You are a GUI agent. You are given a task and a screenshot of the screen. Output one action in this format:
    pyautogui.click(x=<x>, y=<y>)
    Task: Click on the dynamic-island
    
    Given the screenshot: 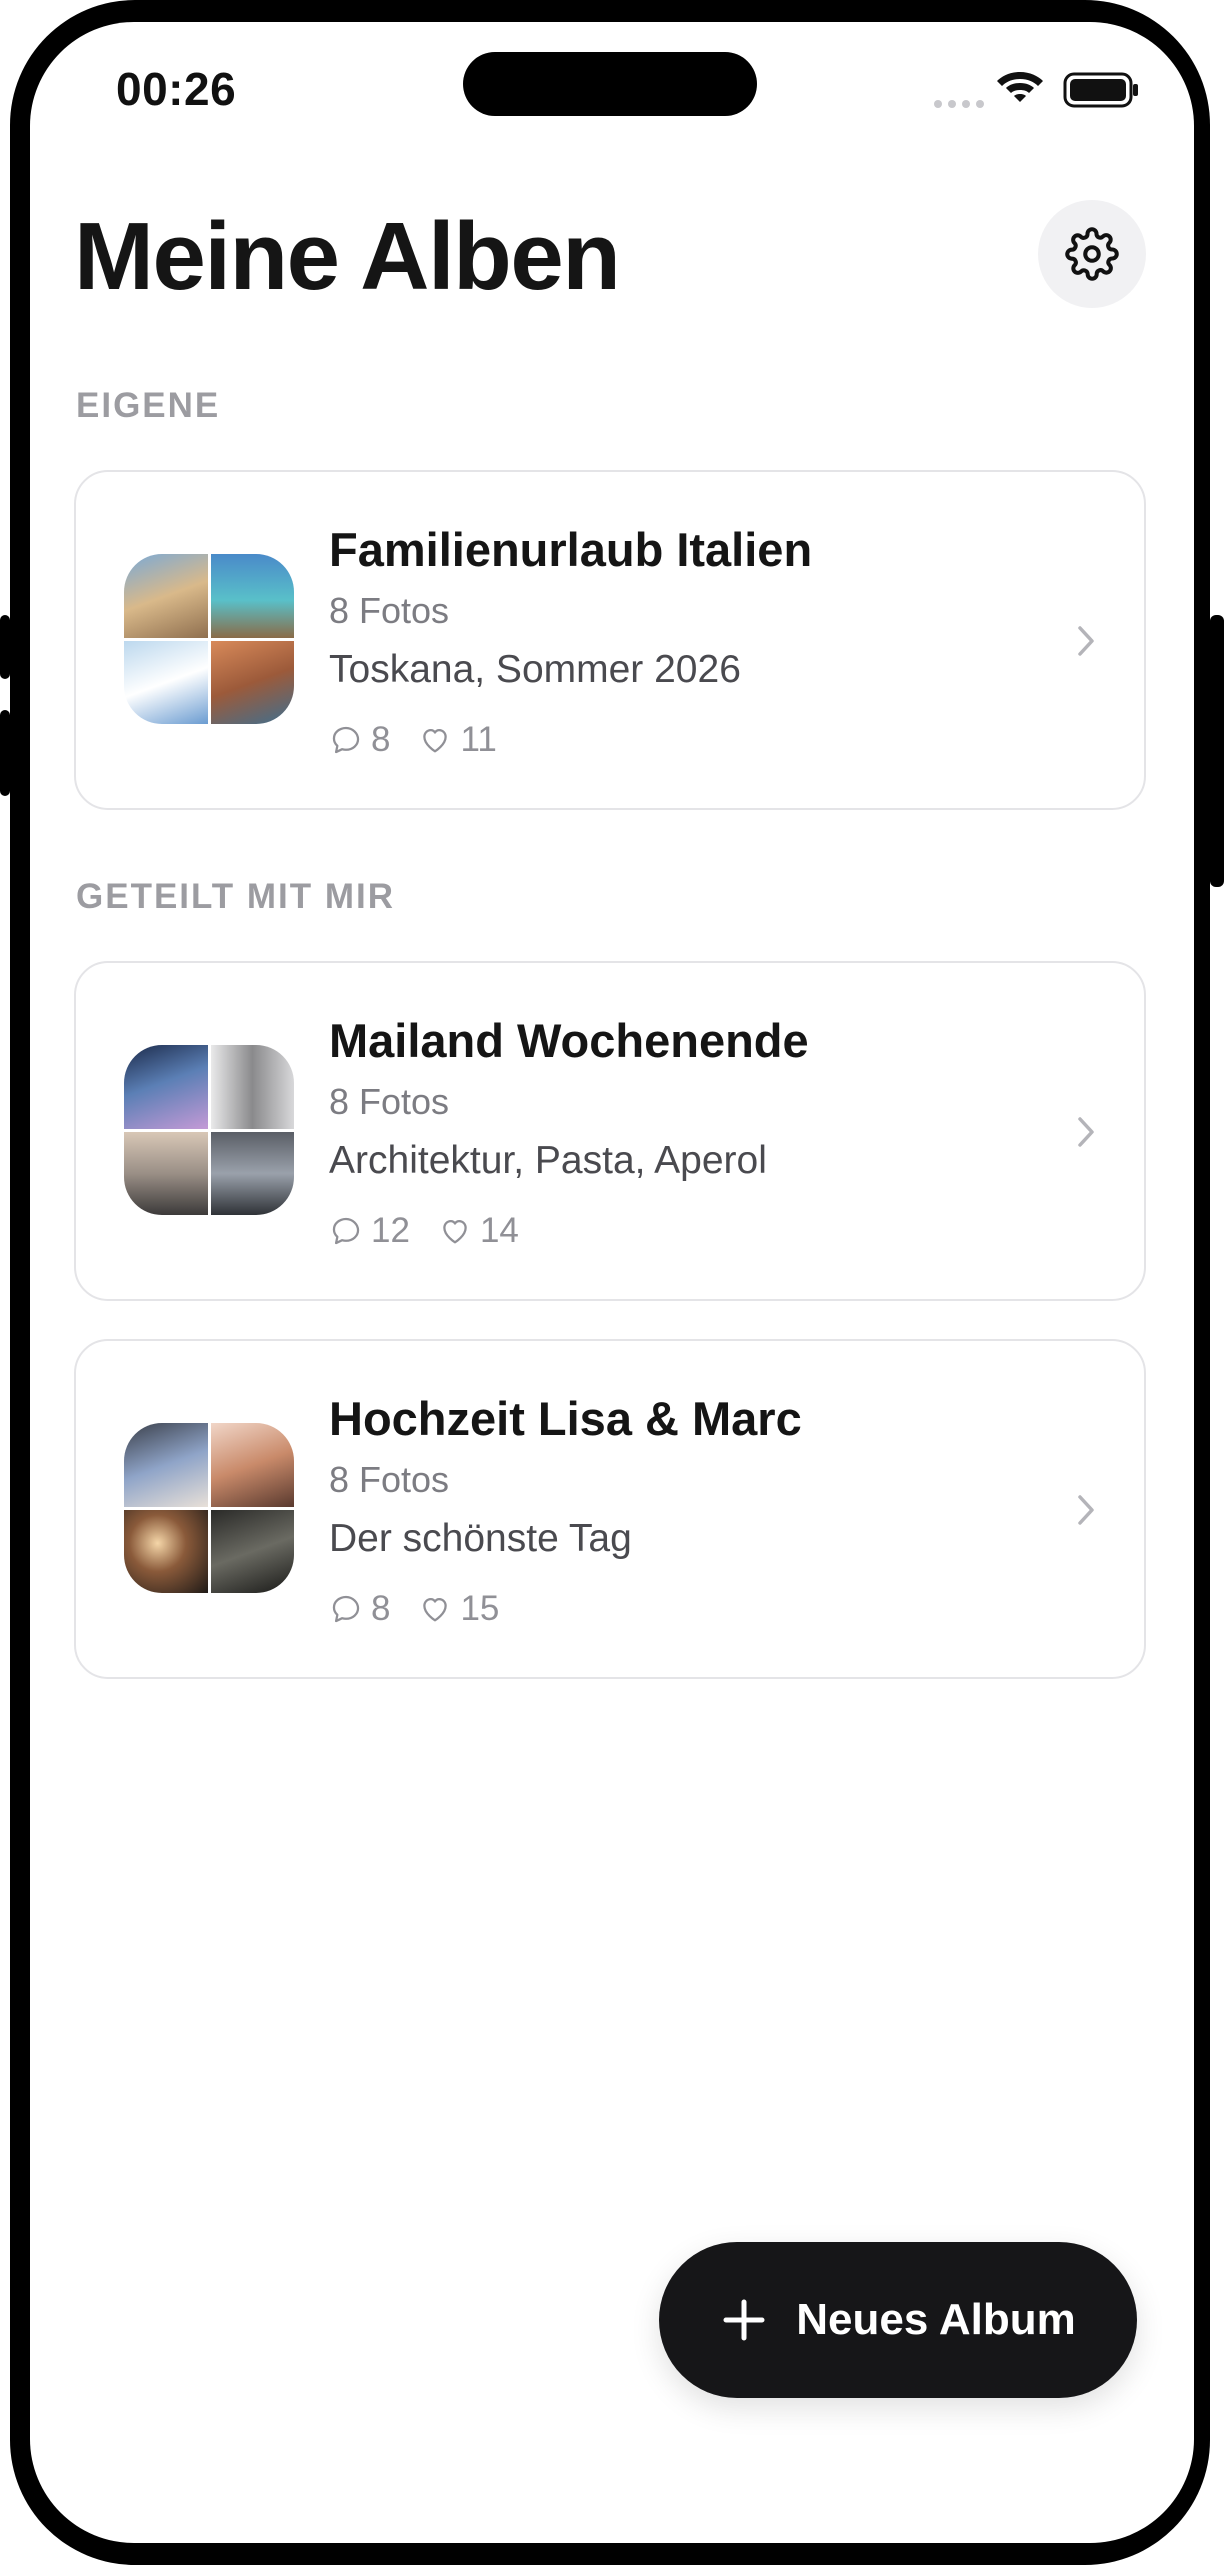 What is the action you would take?
    pyautogui.click(x=610, y=84)
    